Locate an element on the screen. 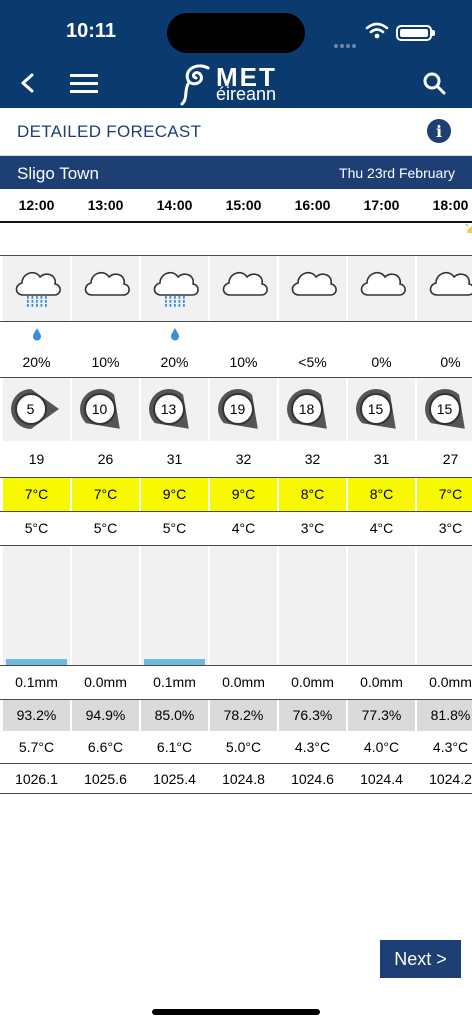  precip-probability: <5% is located at coordinates (312, 362).